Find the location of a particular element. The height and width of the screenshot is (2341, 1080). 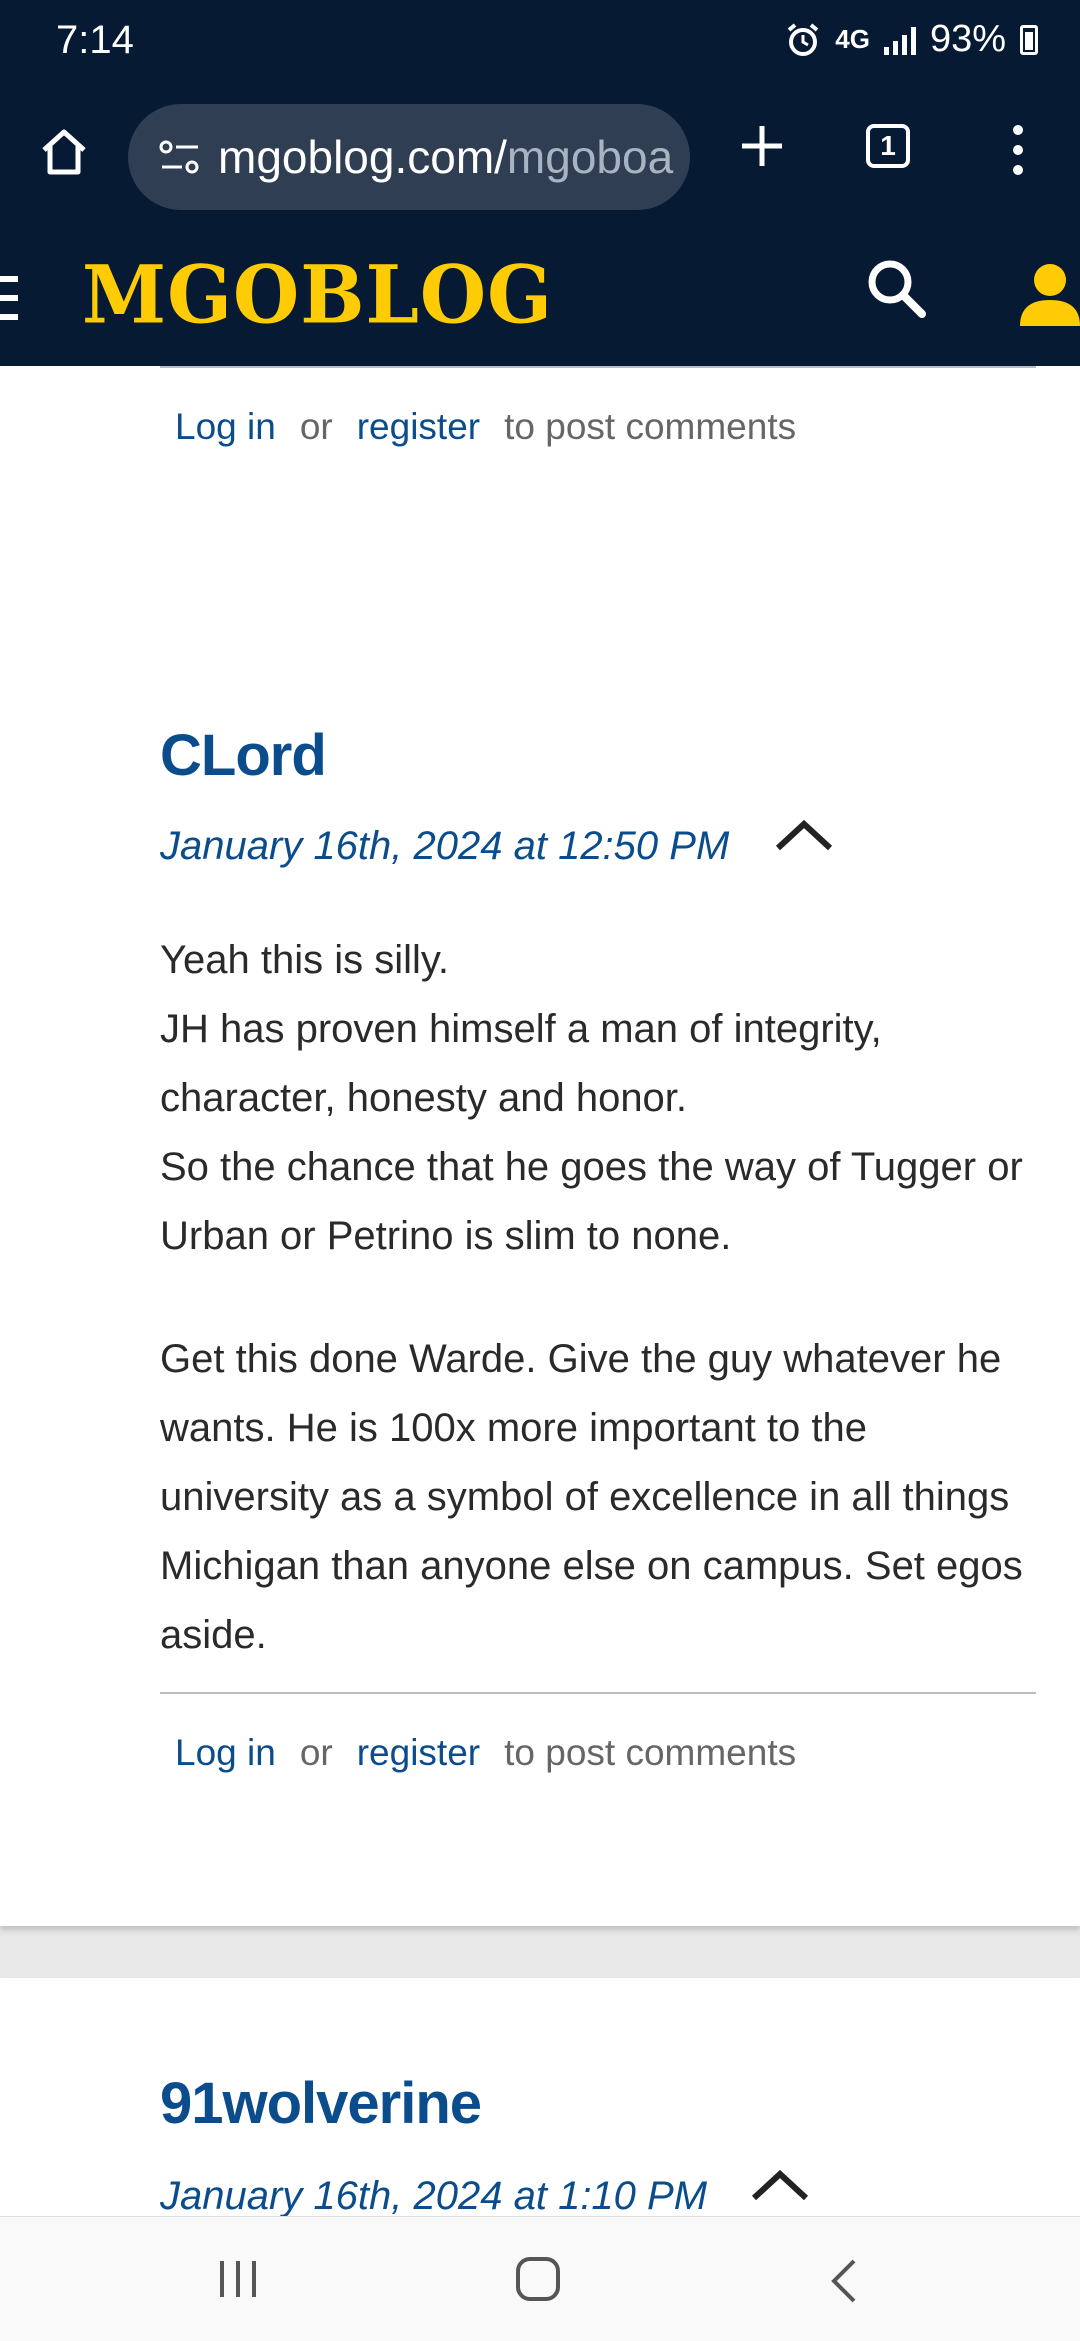

site-logo: MGOBLOG is located at coordinates (317, 294).